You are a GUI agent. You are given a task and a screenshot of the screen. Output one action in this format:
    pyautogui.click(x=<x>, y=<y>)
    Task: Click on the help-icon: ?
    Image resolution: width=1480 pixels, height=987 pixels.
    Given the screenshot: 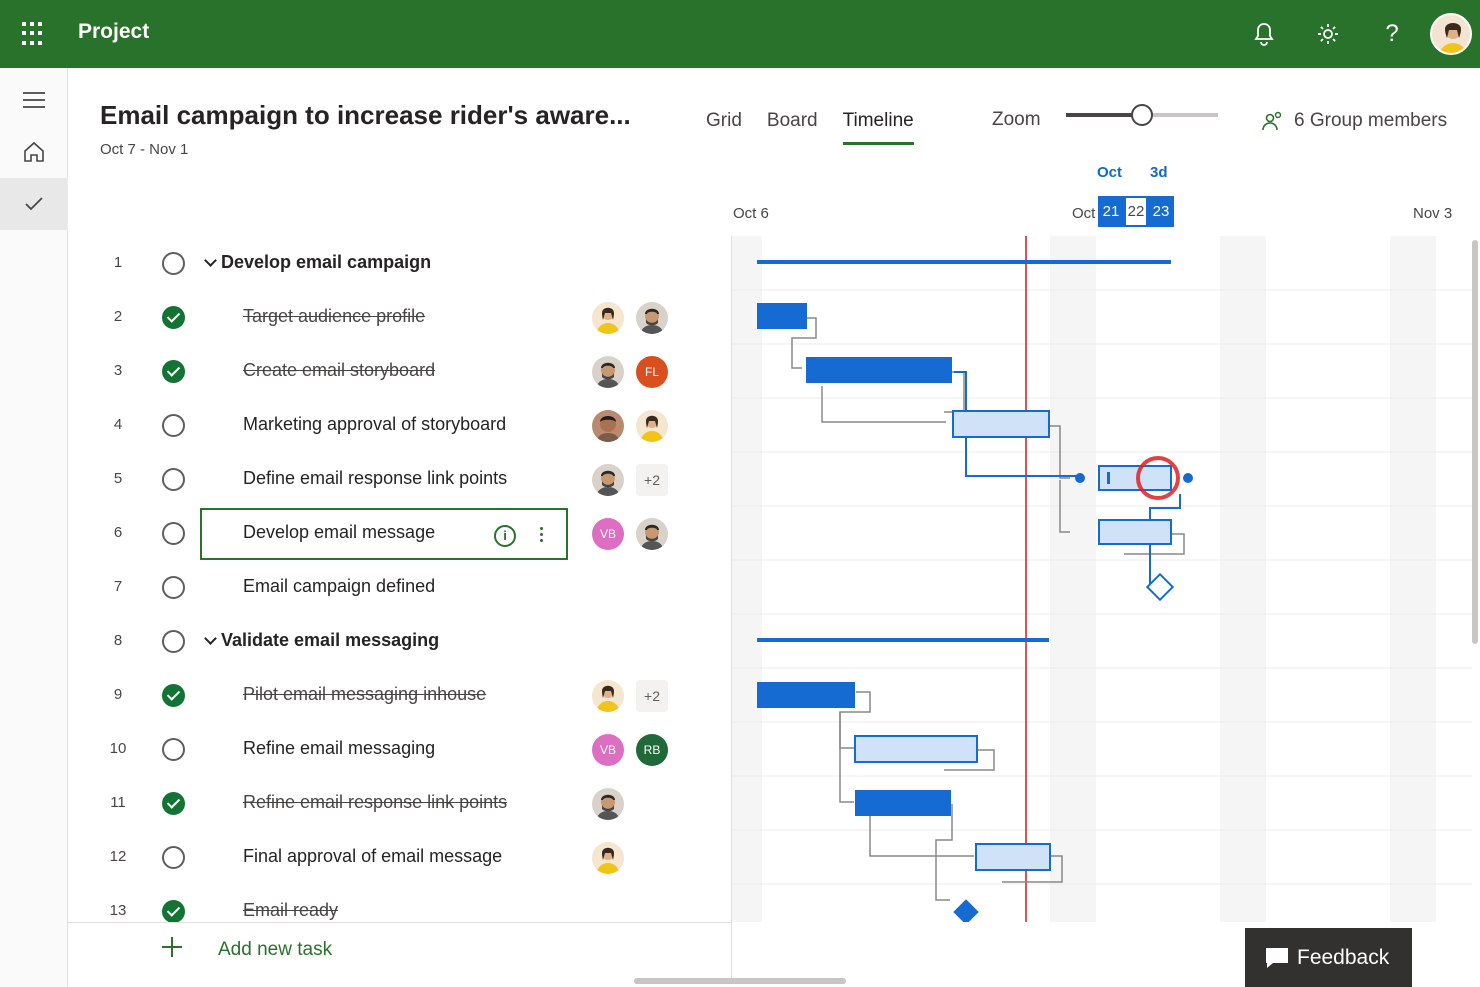 What is the action you would take?
    pyautogui.click(x=1392, y=34)
    